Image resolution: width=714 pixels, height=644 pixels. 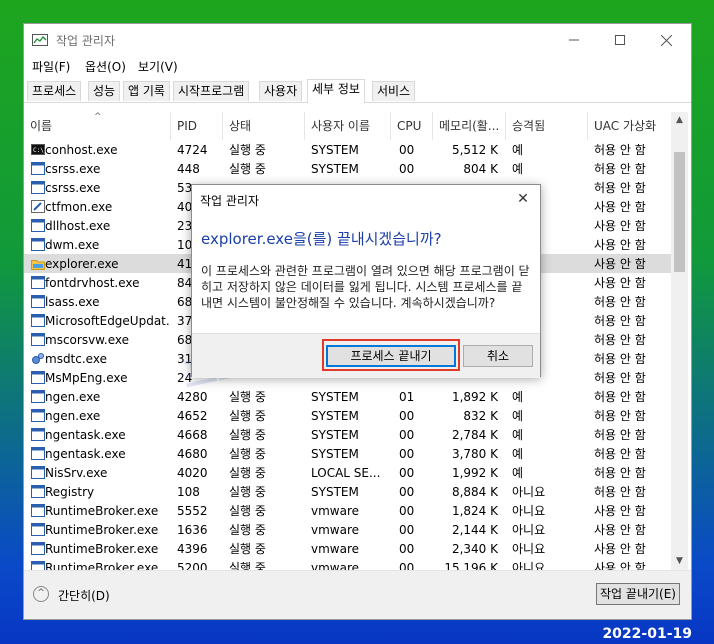 I want to click on cell-mem: 2,144 K, so click(x=474, y=530).